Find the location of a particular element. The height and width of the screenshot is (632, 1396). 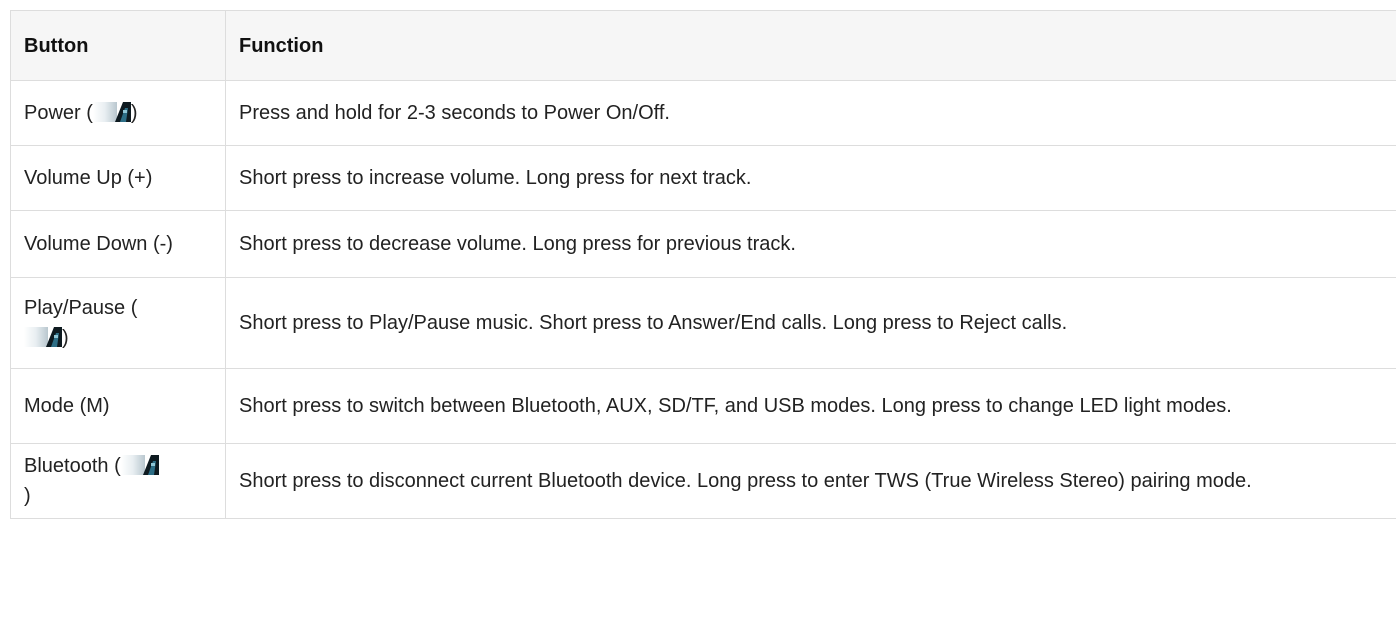

table-header-row: Button Function is located at coordinates (703, 45).